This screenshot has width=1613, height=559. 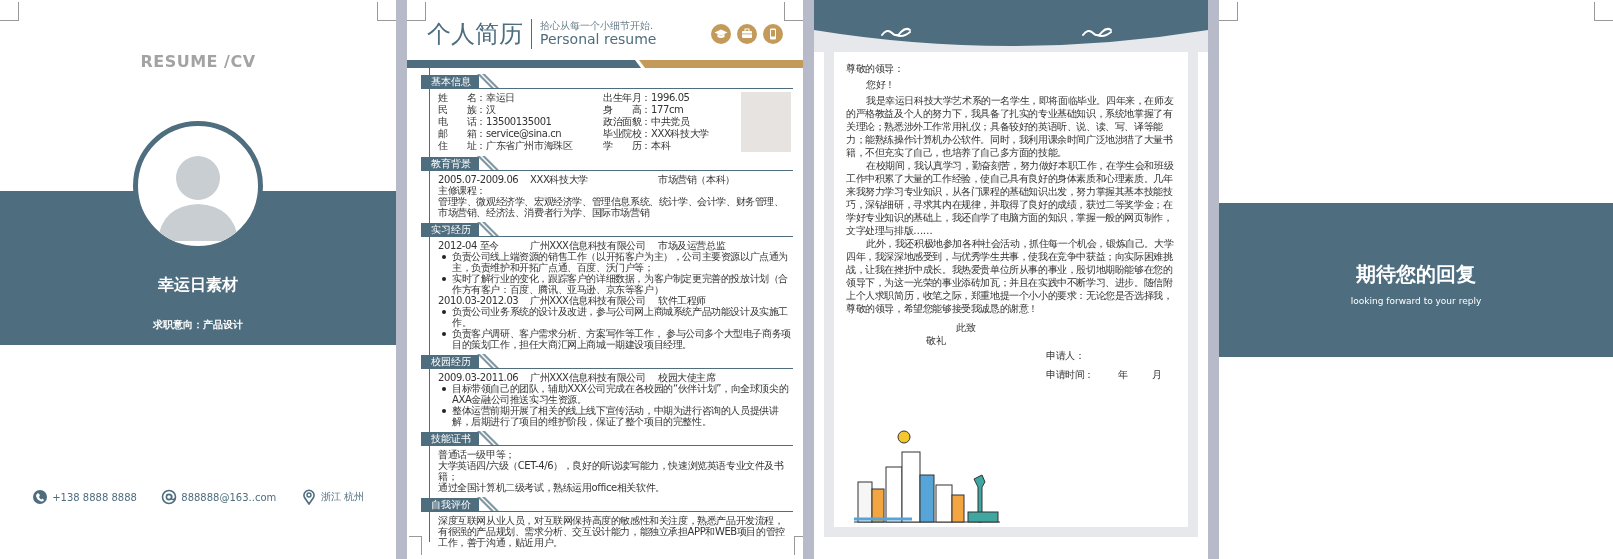 I want to click on month-label: 月, so click(x=1156, y=374).